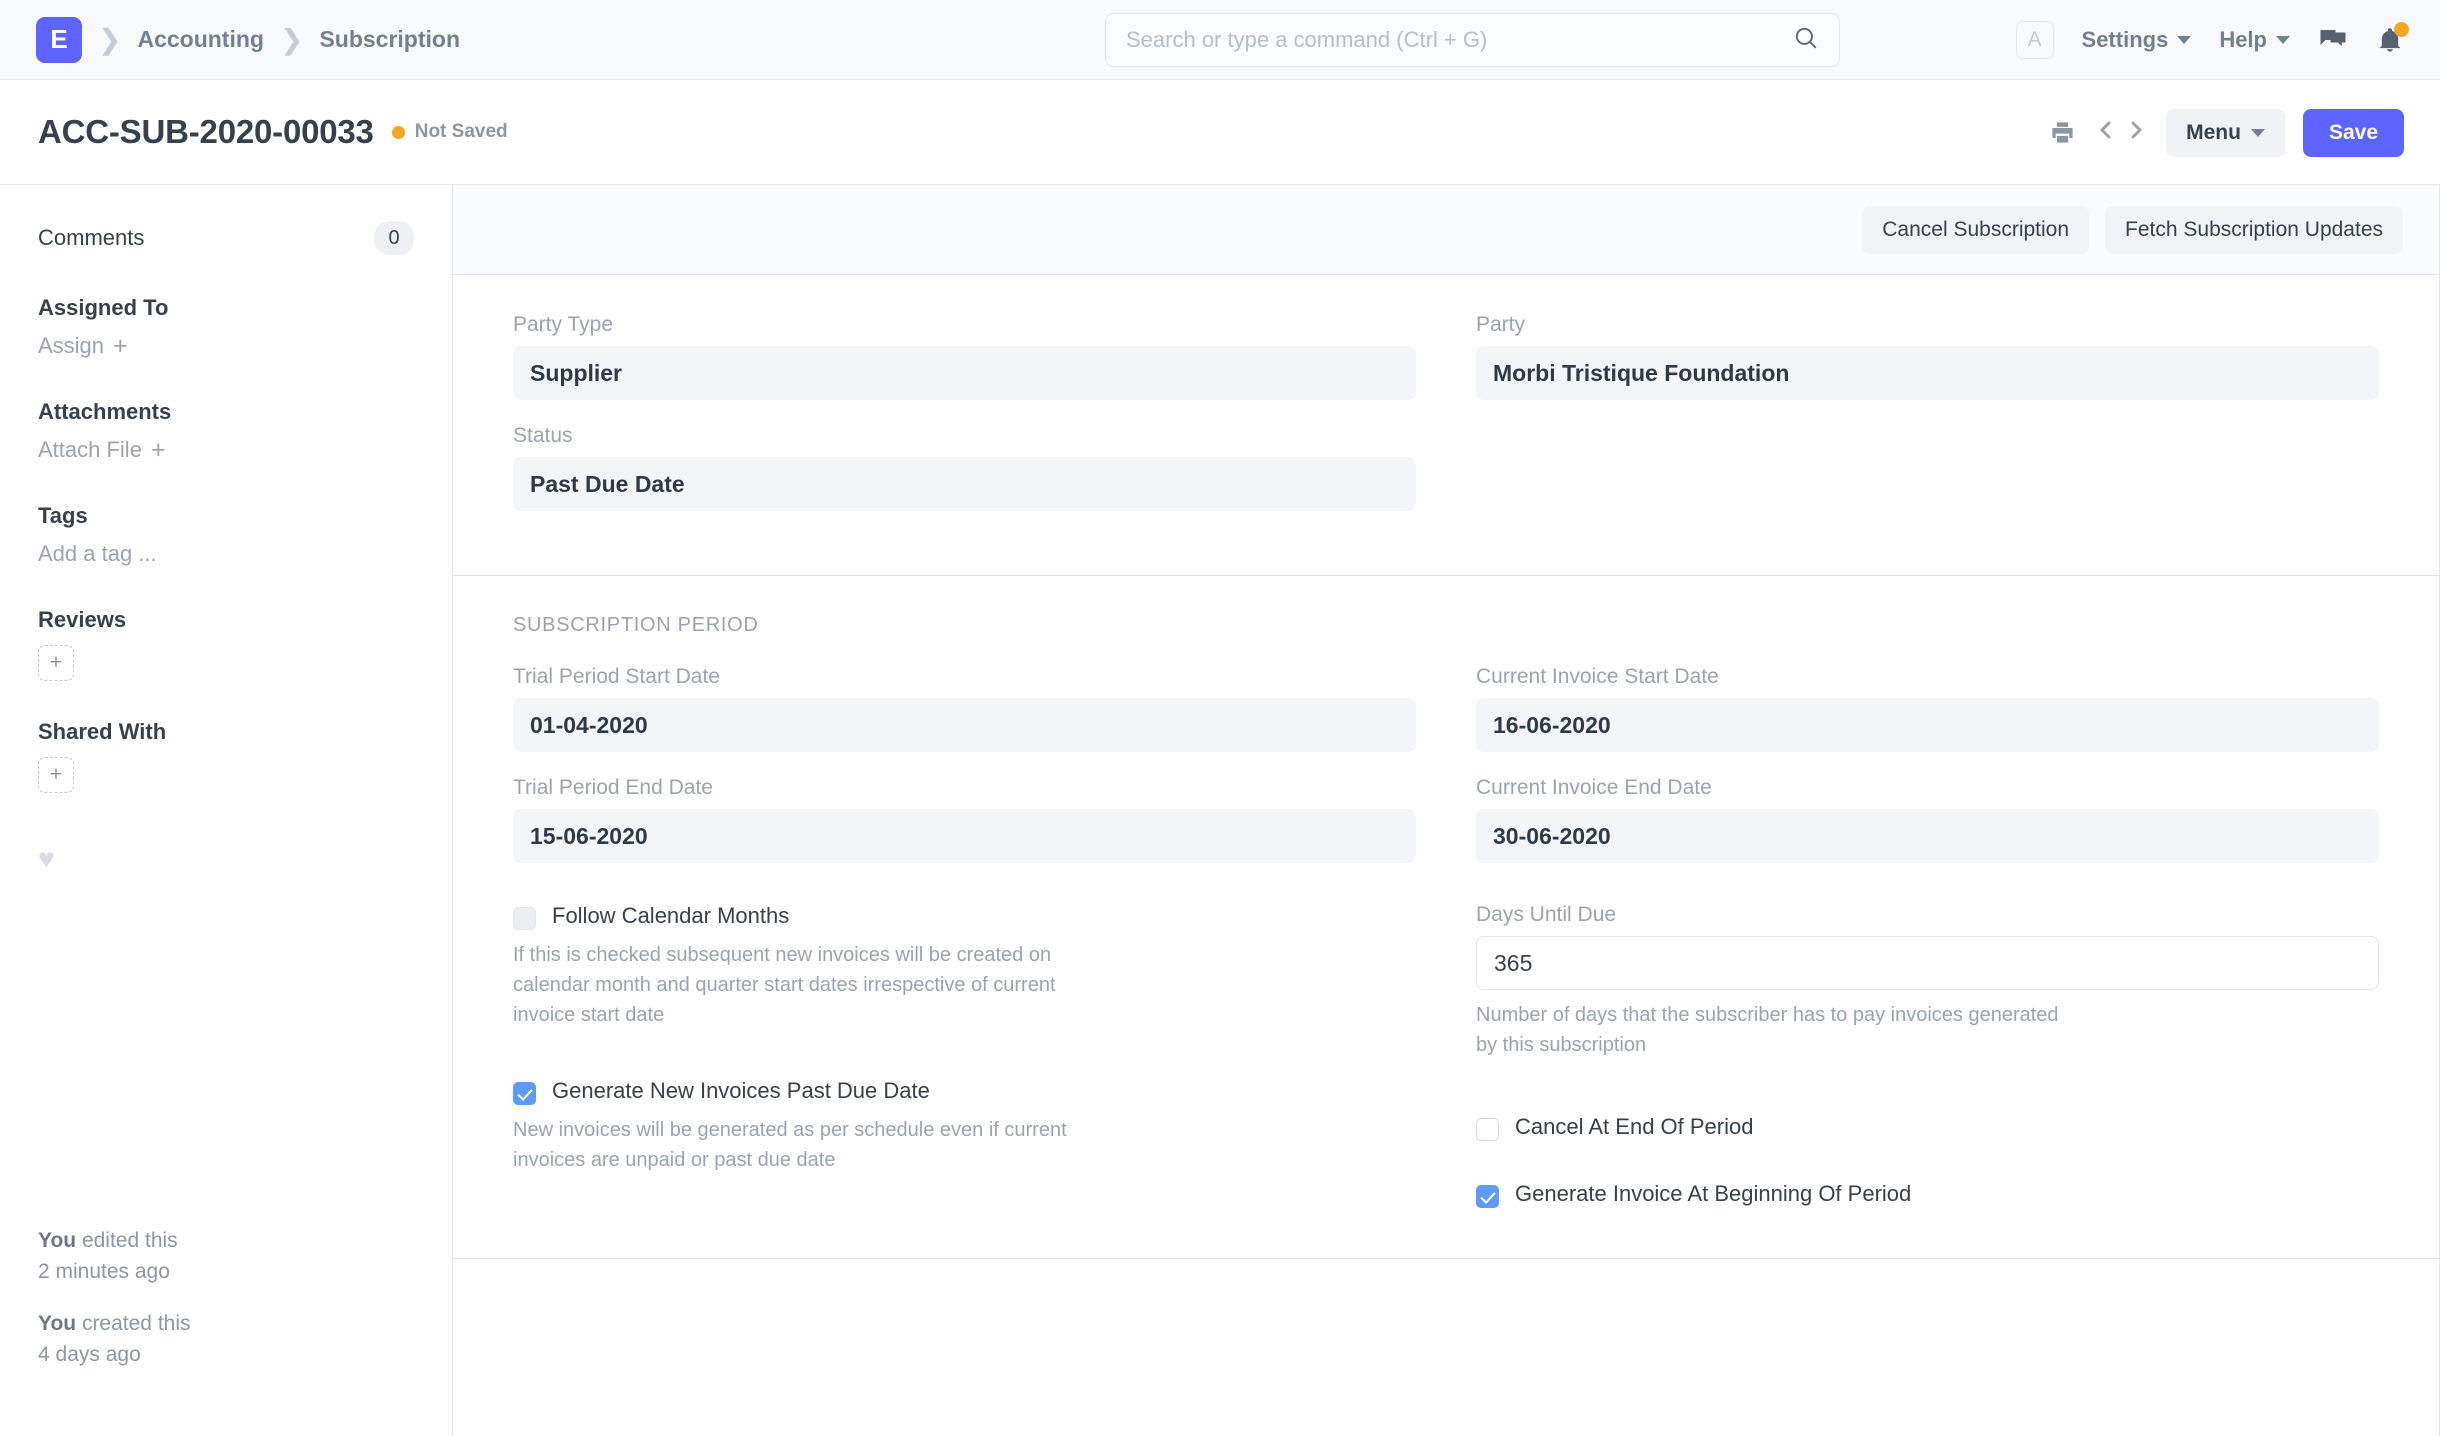  Describe the element at coordinates (133, 1324) in the screenshot. I see `timeline-action: created this` at that location.